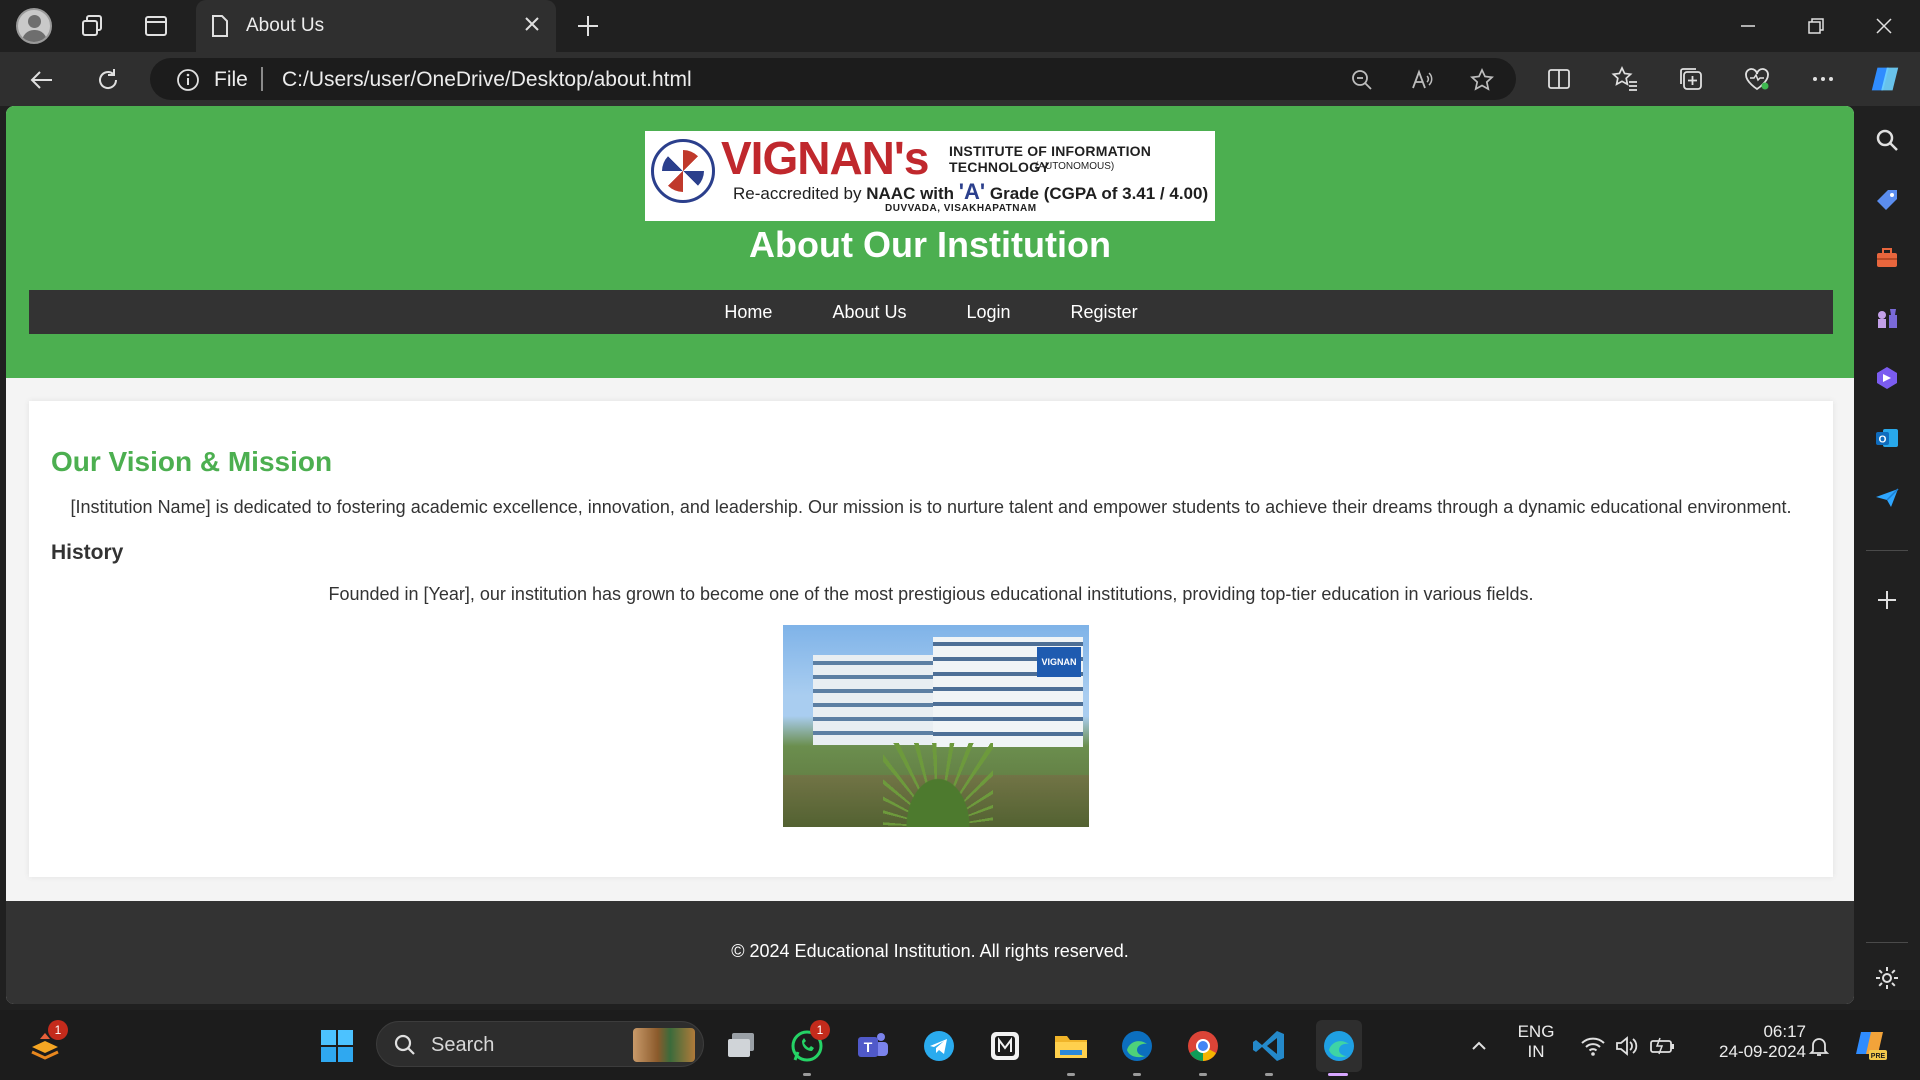  Describe the element at coordinates (1884, 26) in the screenshot. I see `close-window-icon` at that location.